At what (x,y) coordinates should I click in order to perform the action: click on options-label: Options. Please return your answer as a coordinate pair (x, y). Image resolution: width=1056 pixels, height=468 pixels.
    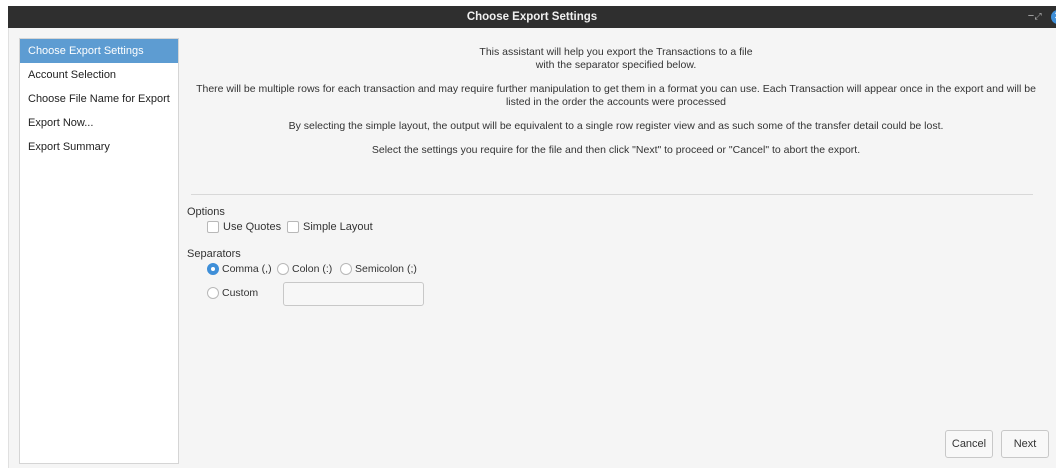
    Looking at the image, I should click on (206, 212).